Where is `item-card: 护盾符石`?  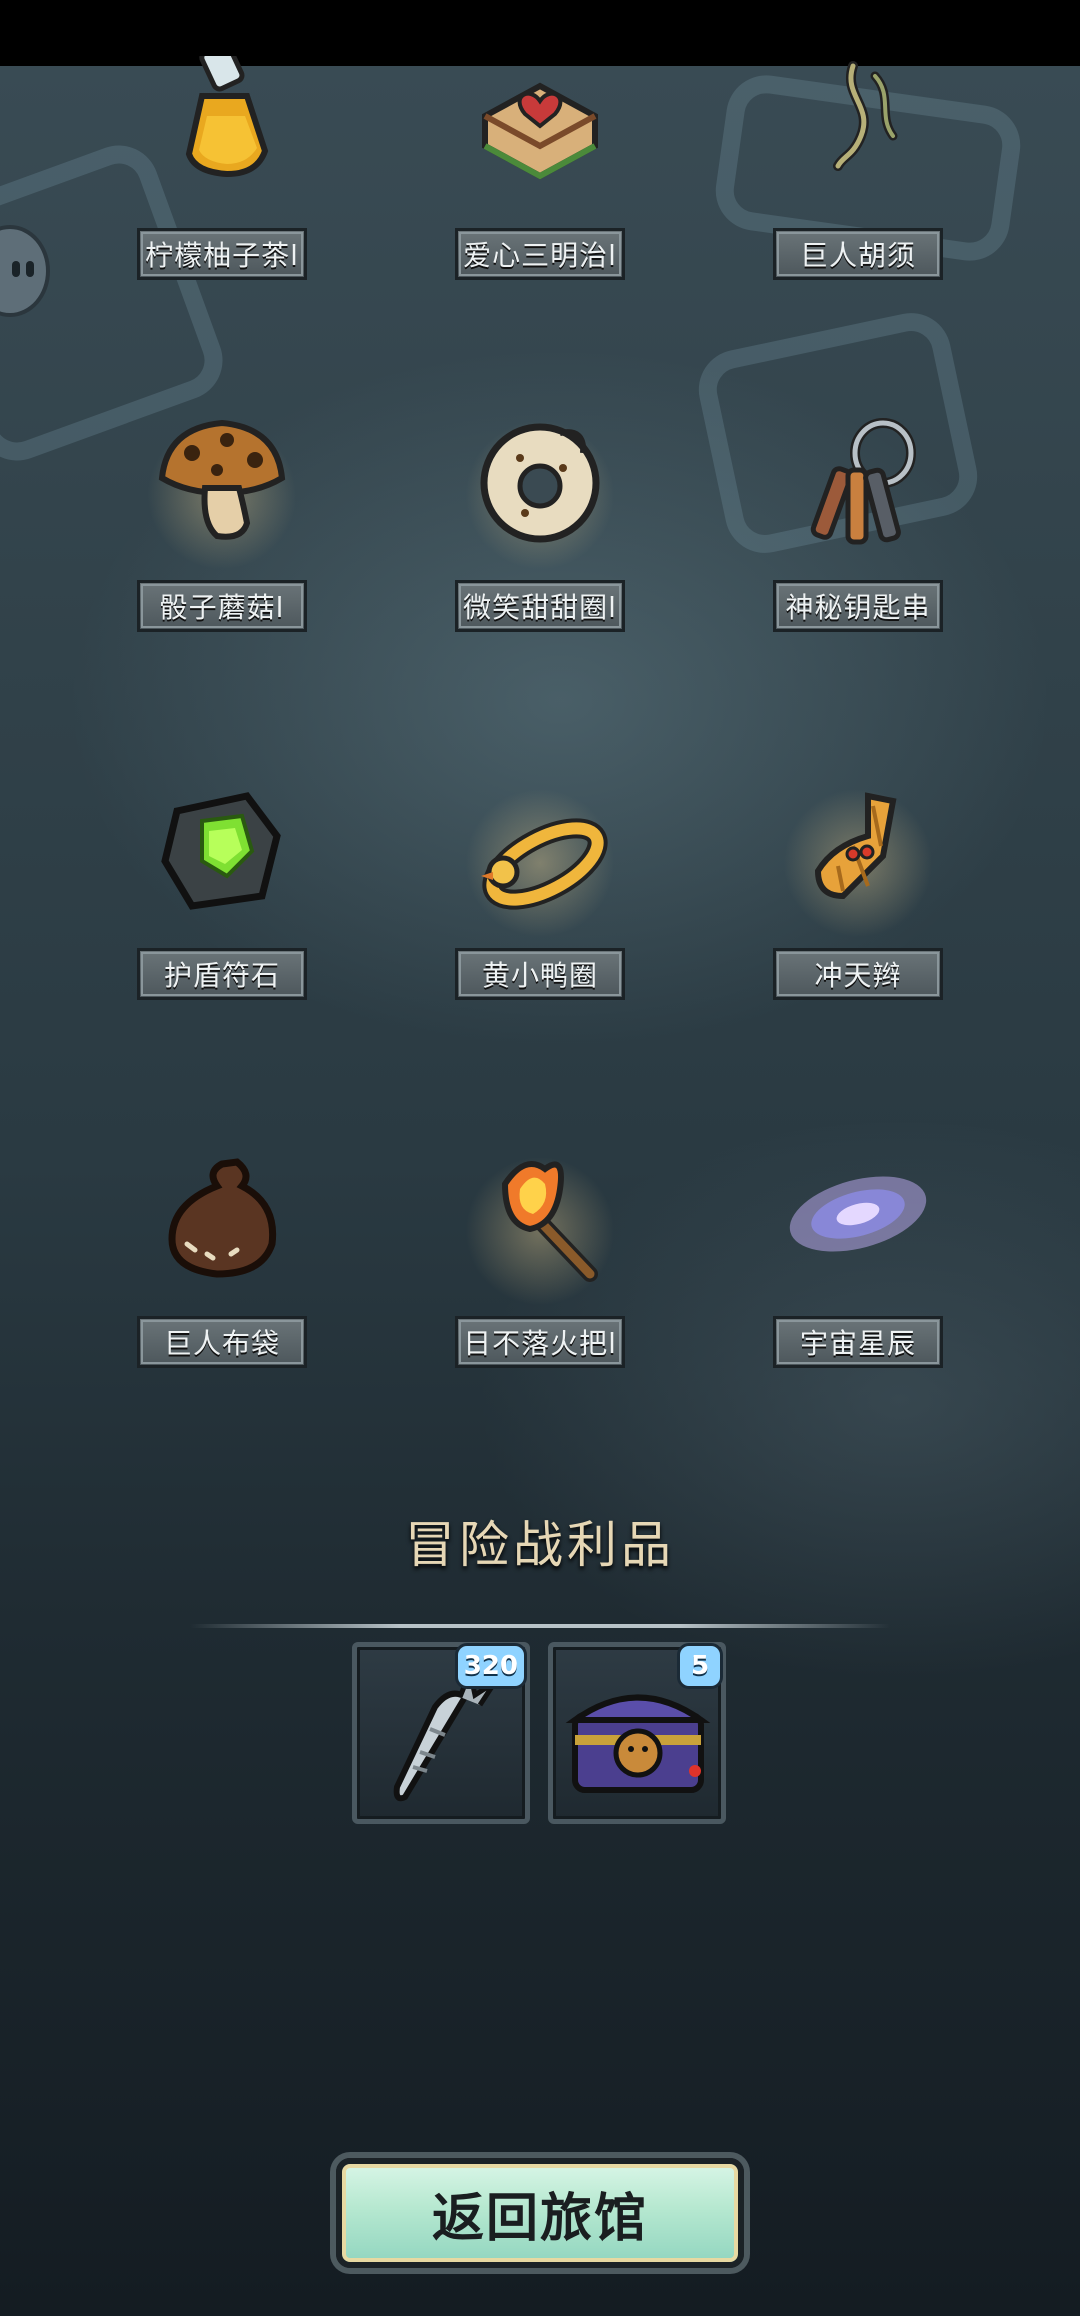
item-card: 护盾符石 is located at coordinates (222, 906).